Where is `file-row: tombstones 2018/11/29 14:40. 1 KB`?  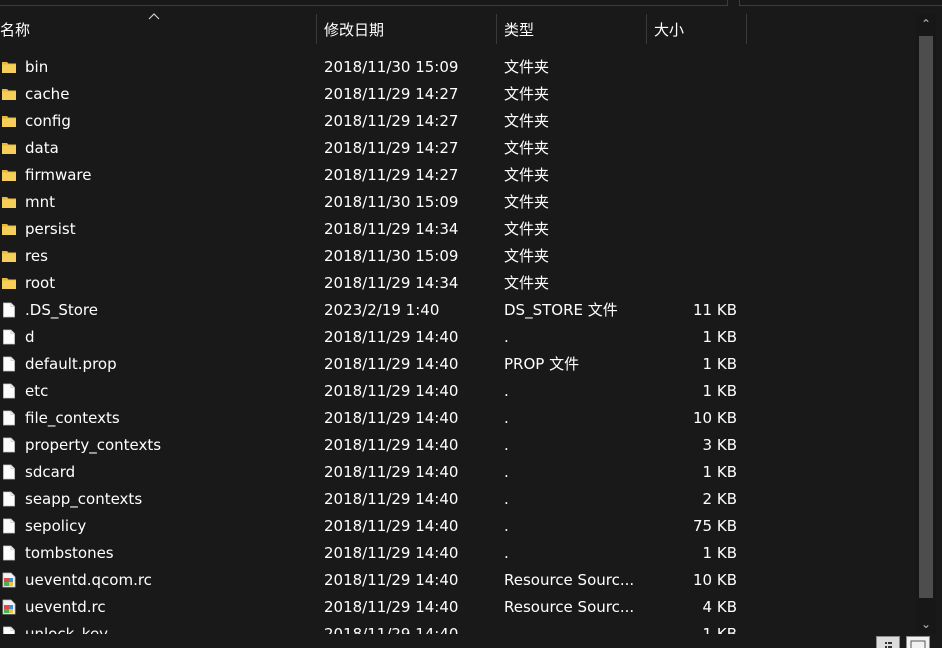 file-row: tombstones 2018/11/29 14:40. 1 KB is located at coordinates (458, 553).